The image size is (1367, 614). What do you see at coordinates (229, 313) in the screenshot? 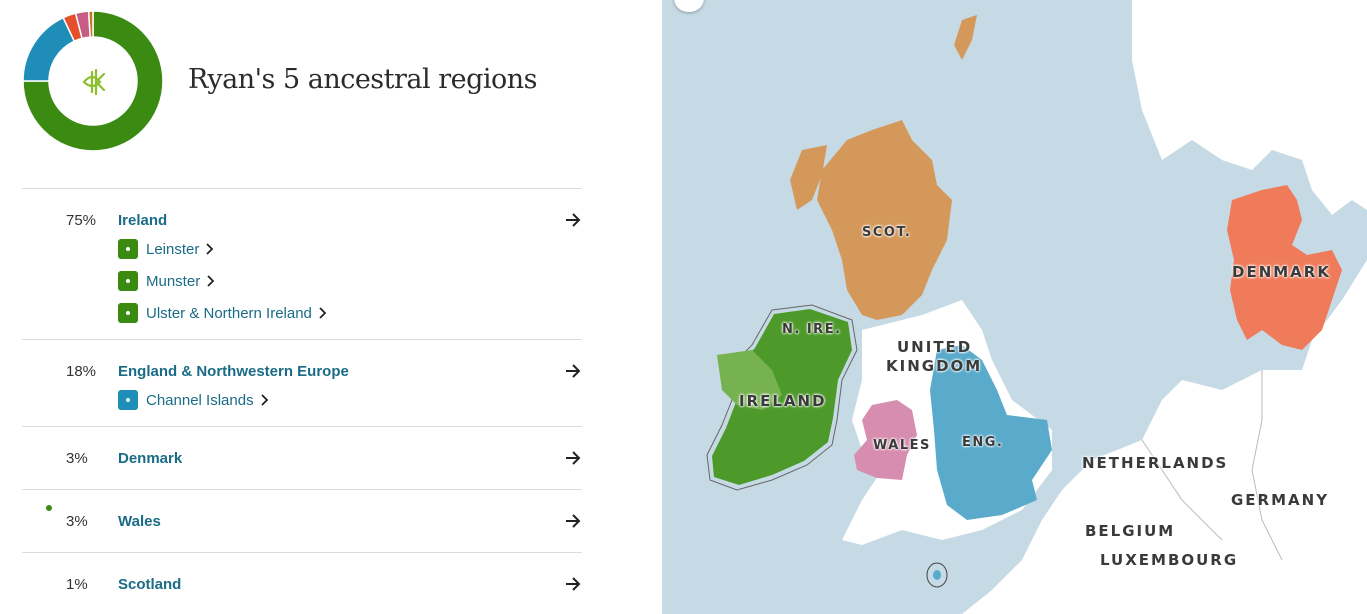
I see `subregion-name: Ulster & Northern Ireland` at bounding box center [229, 313].